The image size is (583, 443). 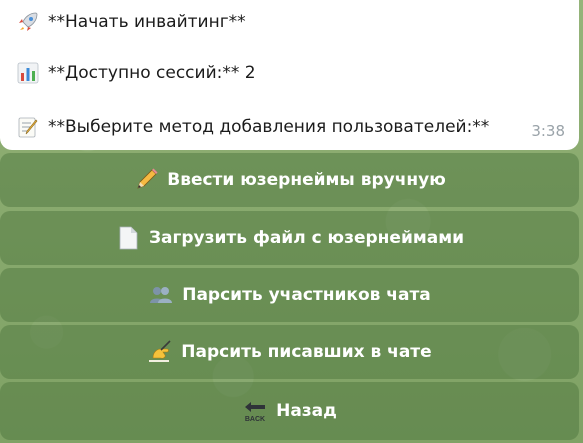 What do you see at coordinates (161, 295) in the screenshot?
I see `users-icon` at bounding box center [161, 295].